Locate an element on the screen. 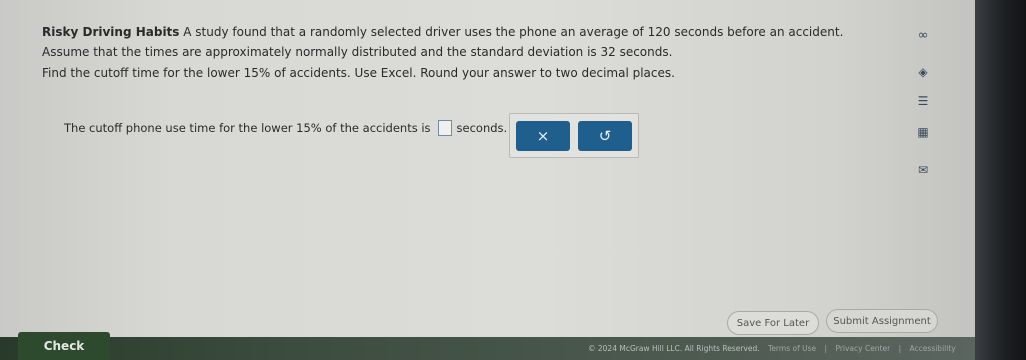 The height and width of the screenshot is (360, 1026). question-title: Risky Driving Habits is located at coordinates (111, 32).